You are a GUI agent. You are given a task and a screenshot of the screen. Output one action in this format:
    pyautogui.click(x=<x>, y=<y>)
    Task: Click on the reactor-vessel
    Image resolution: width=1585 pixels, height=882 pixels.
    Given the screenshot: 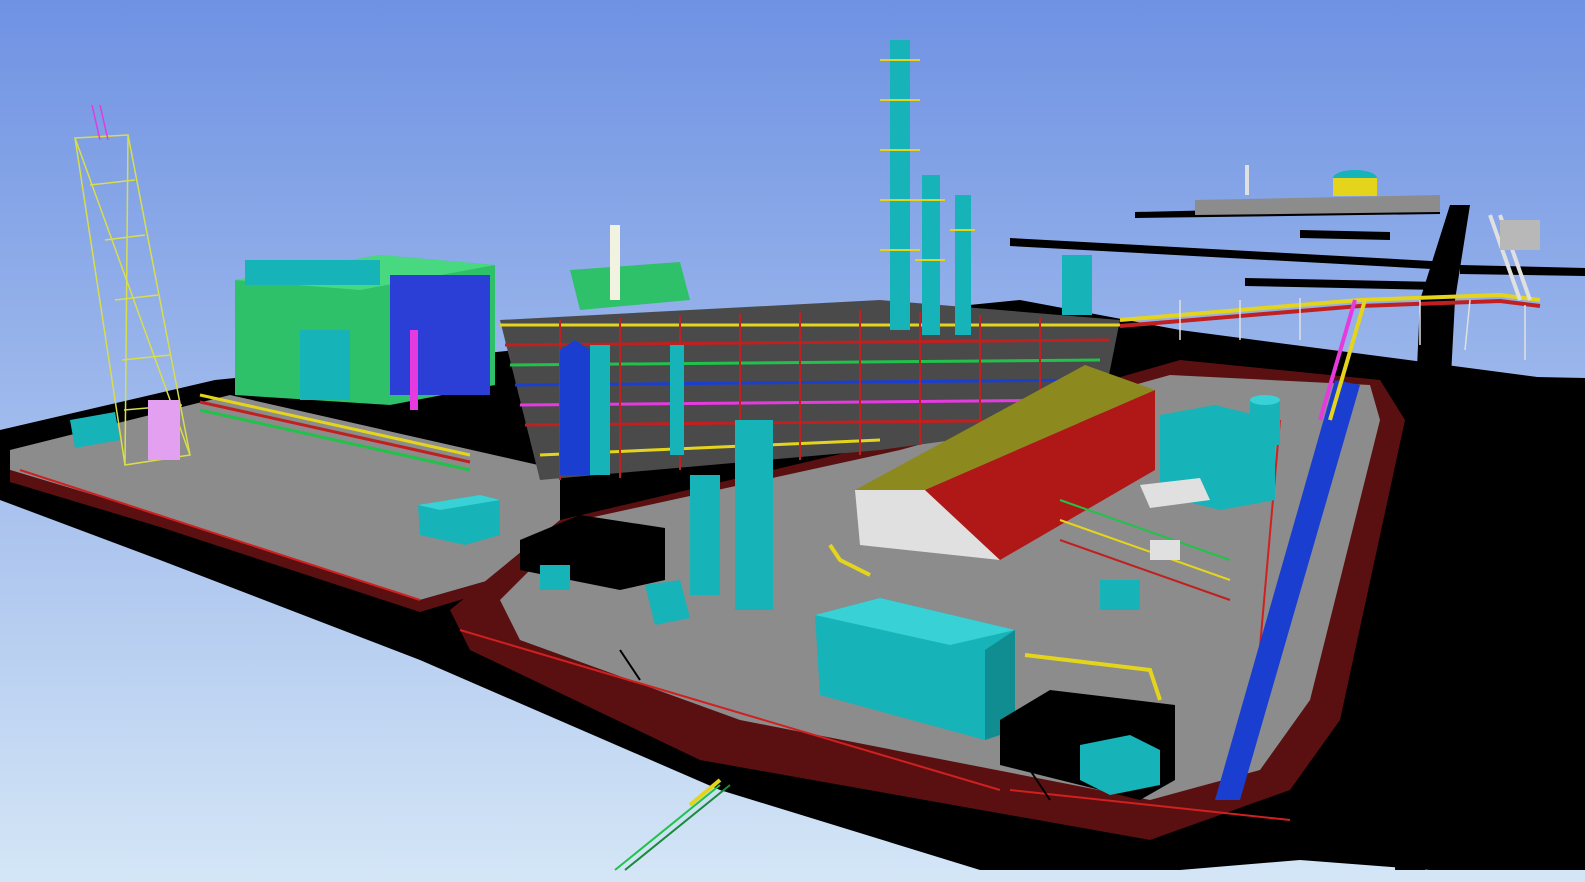 What is the action you would take?
    pyautogui.click(x=575, y=407)
    